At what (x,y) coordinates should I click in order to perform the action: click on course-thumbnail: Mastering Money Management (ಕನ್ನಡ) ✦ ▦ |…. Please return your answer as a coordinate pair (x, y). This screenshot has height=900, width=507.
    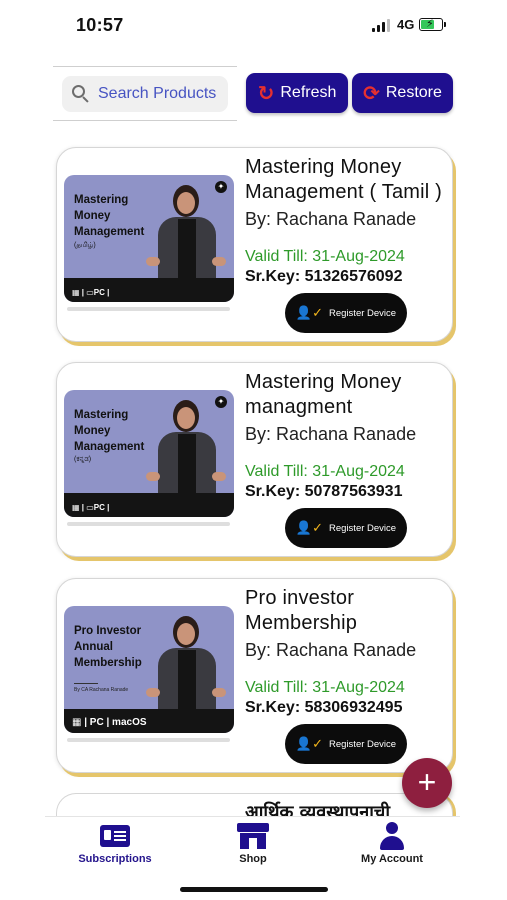
    Looking at the image, I should click on (149, 453).